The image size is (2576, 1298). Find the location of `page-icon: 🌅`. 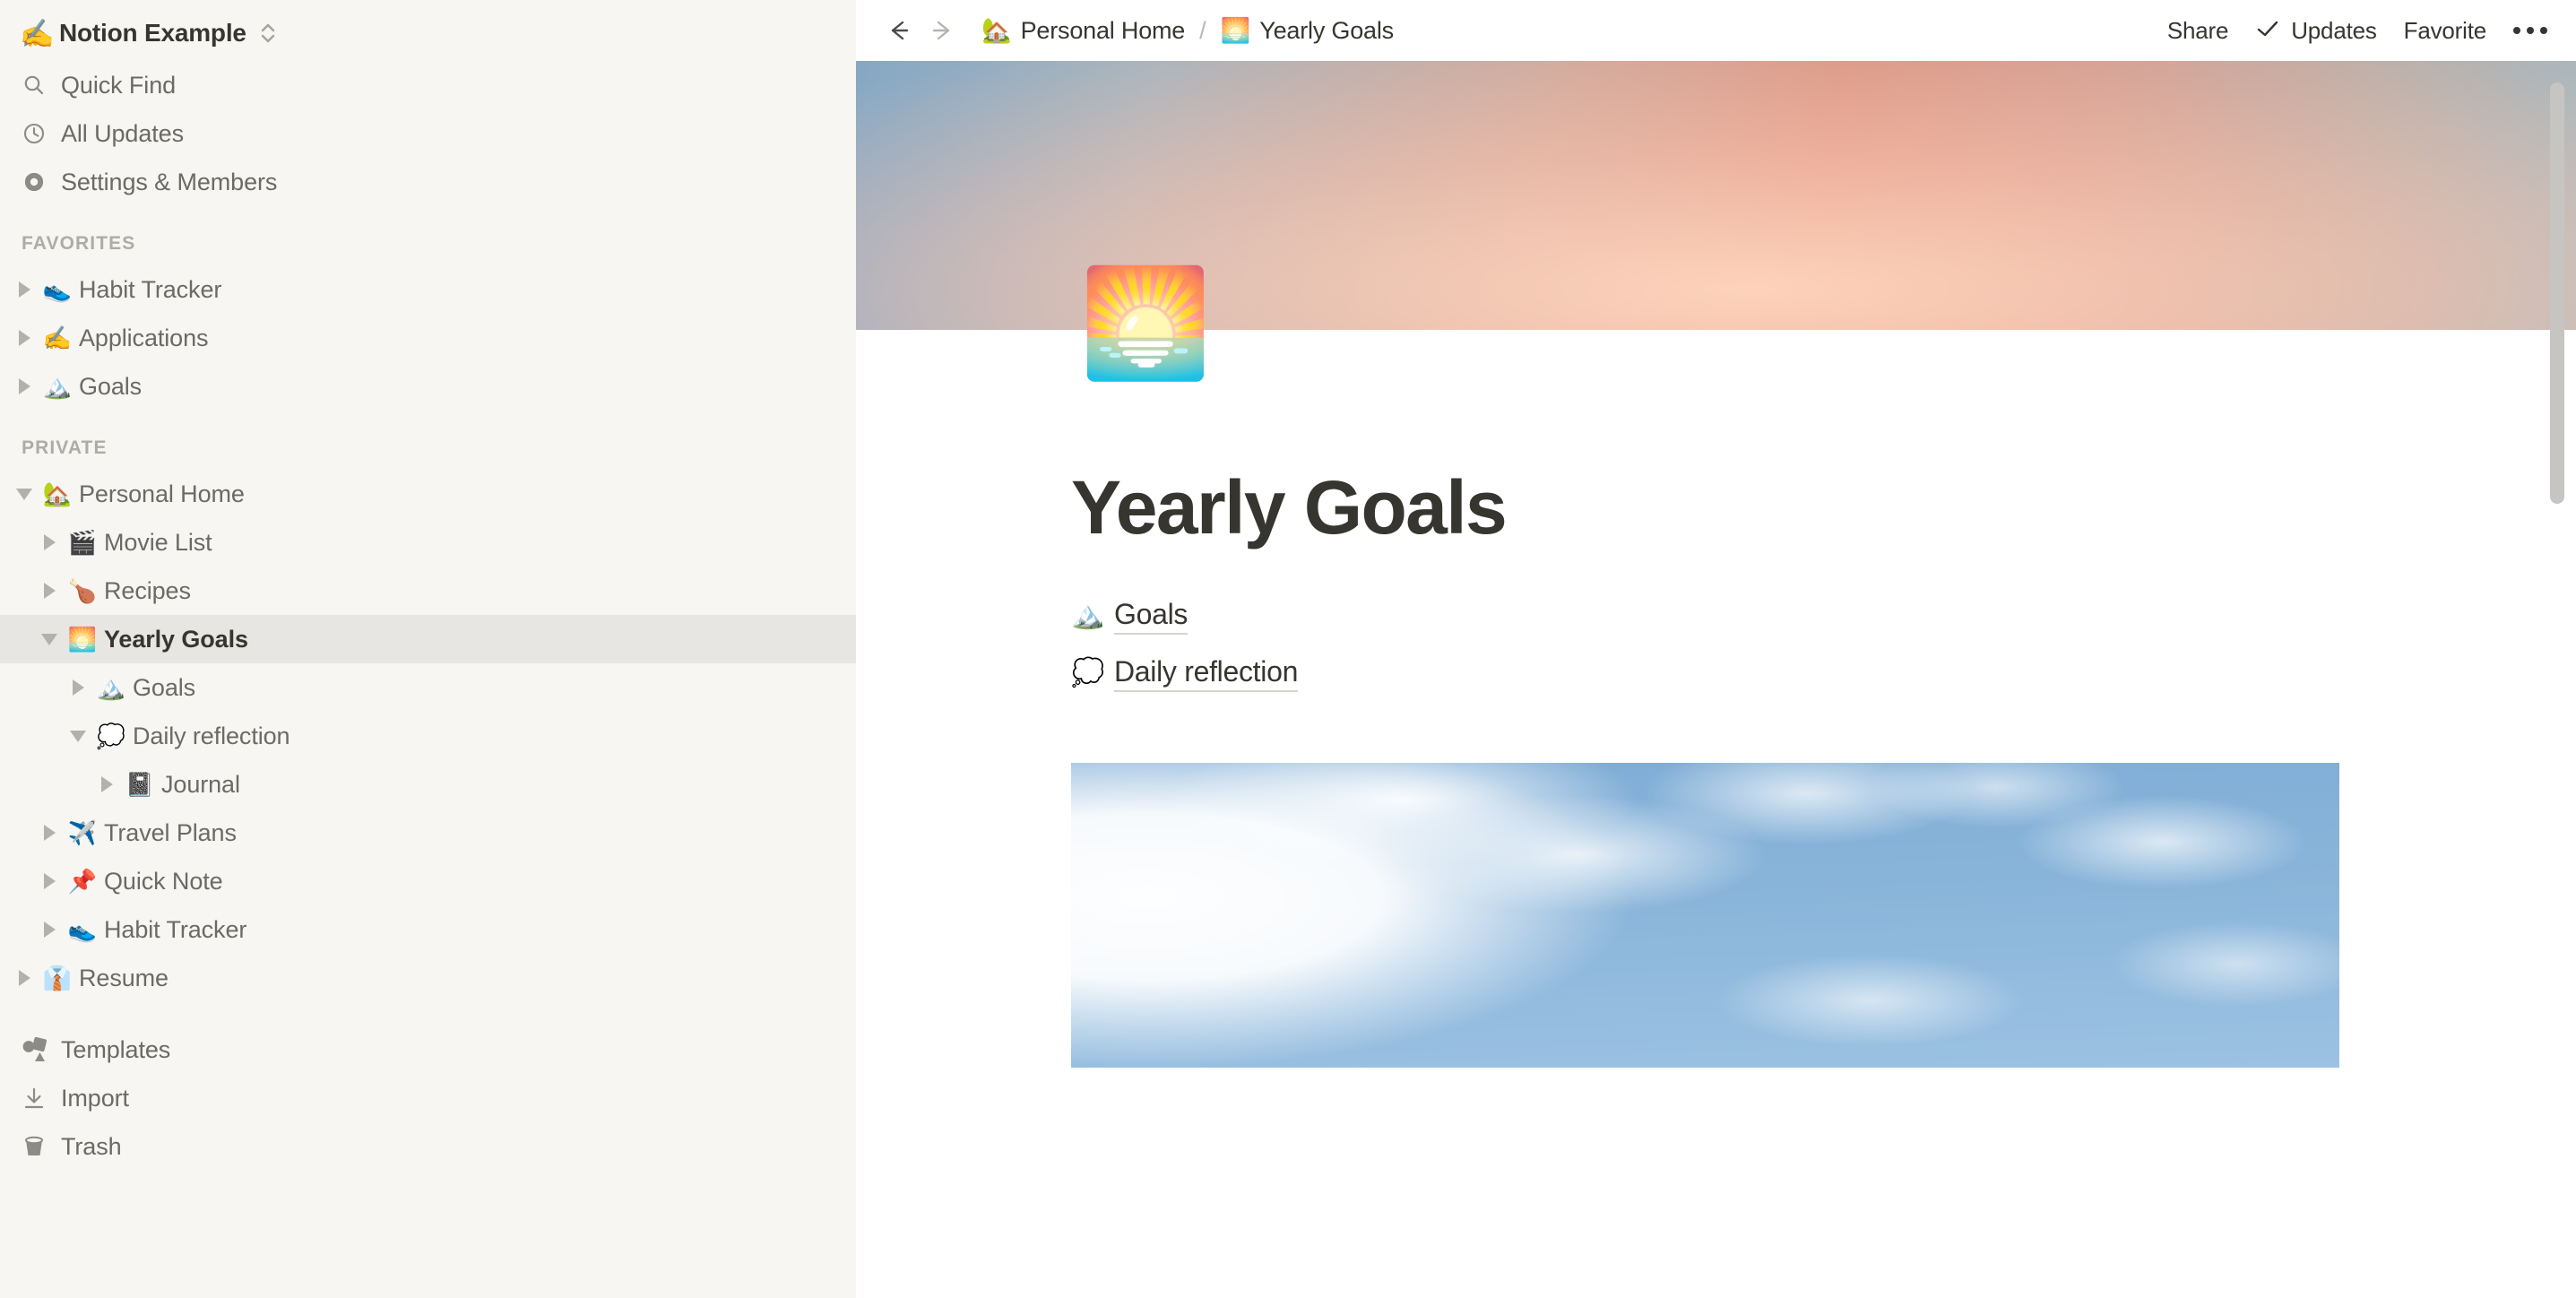

page-icon: 🌅 is located at coordinates (1145, 324).